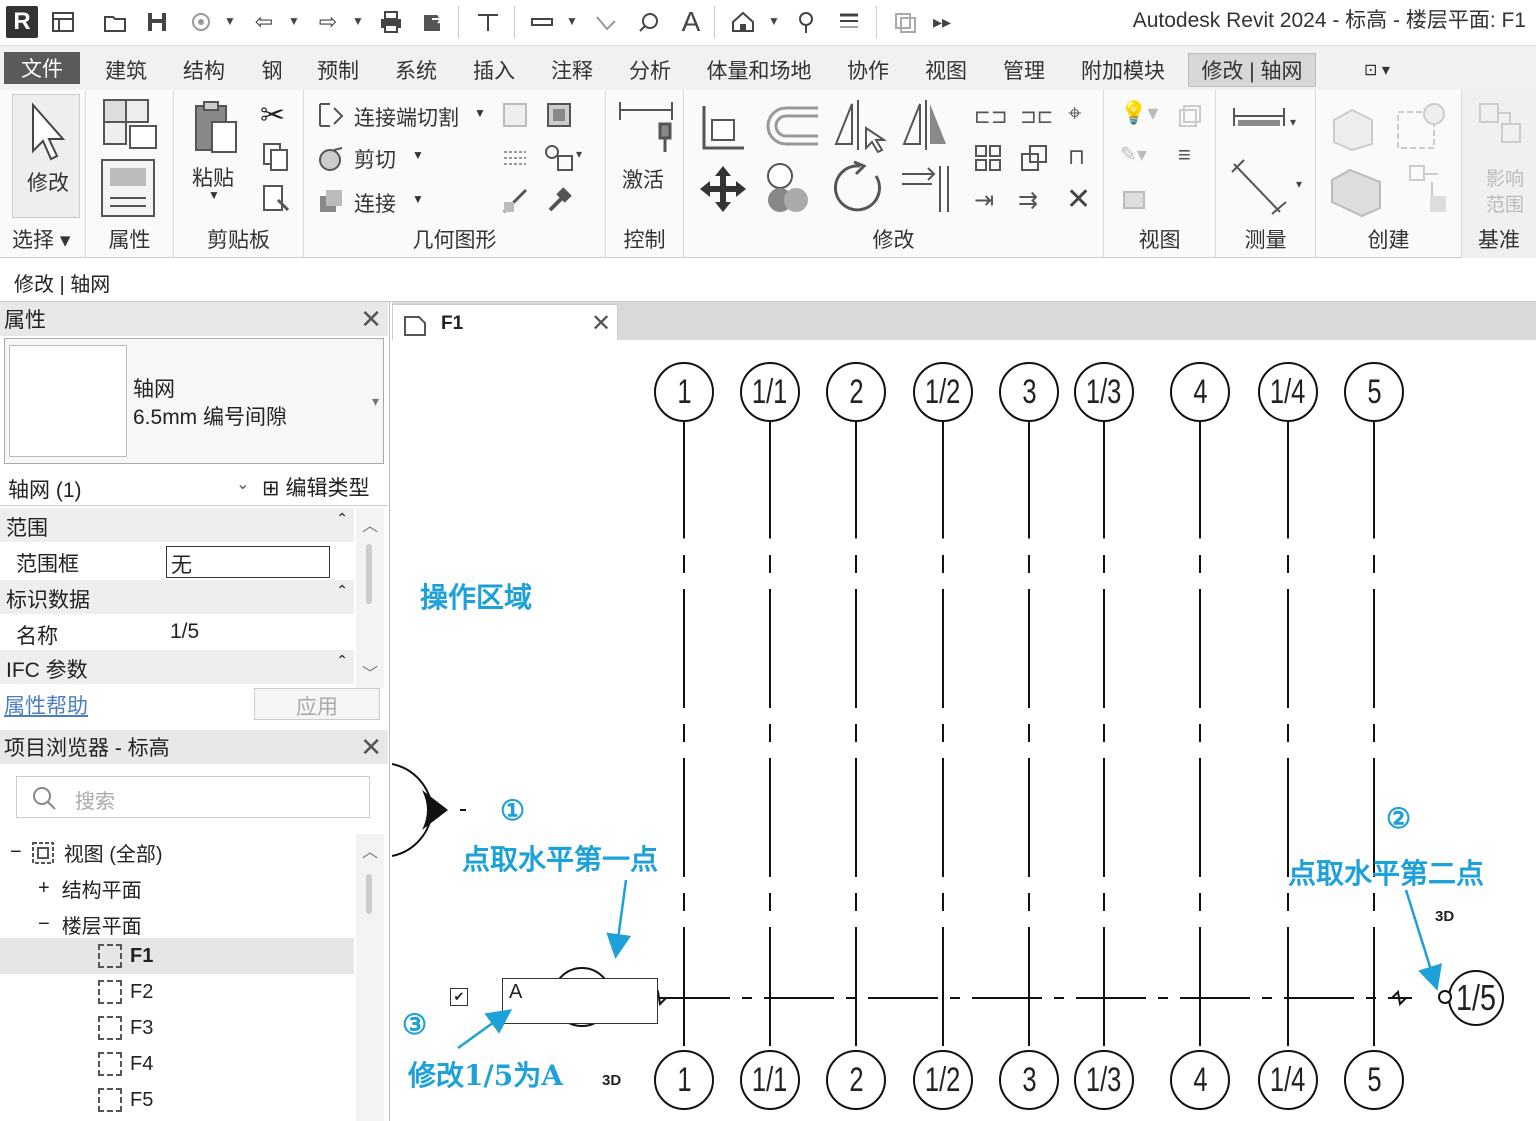 This screenshot has height=1121, width=1536. What do you see at coordinates (1501, 125) in the screenshot?
I see `scope-box-icon` at bounding box center [1501, 125].